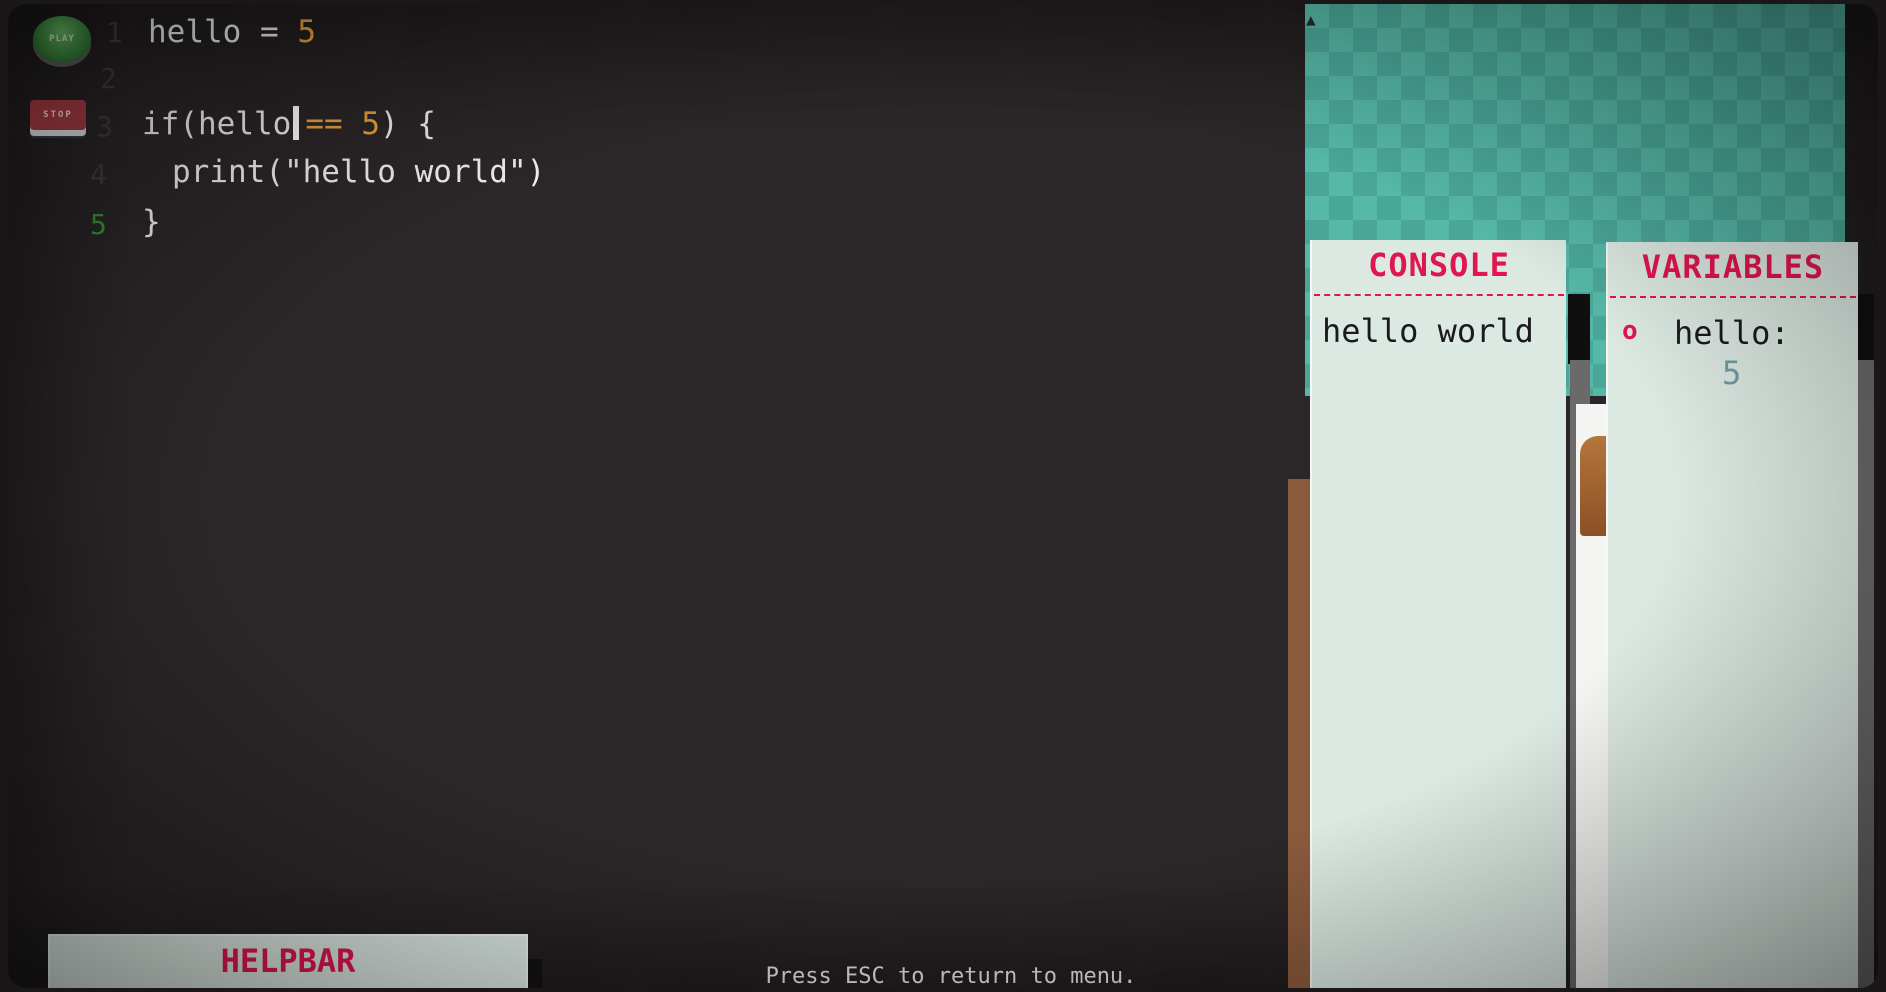  Describe the element at coordinates (1865, 674) in the screenshot. I see `panel-divider` at that location.